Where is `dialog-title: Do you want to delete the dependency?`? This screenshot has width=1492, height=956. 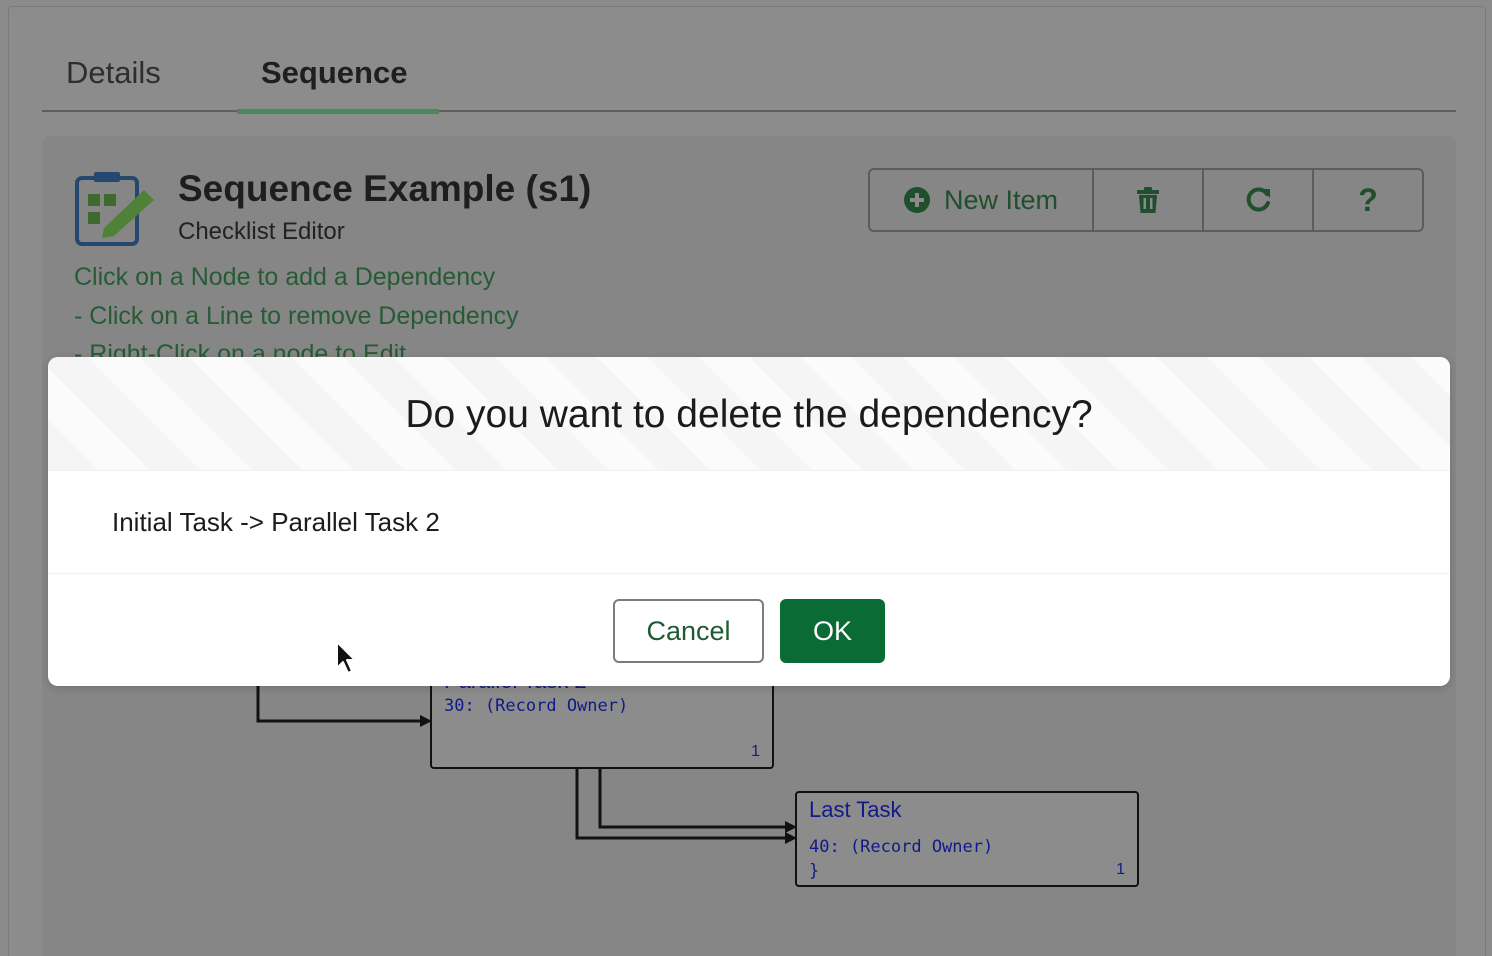
dialog-title: Do you want to delete the dependency? is located at coordinates (749, 414).